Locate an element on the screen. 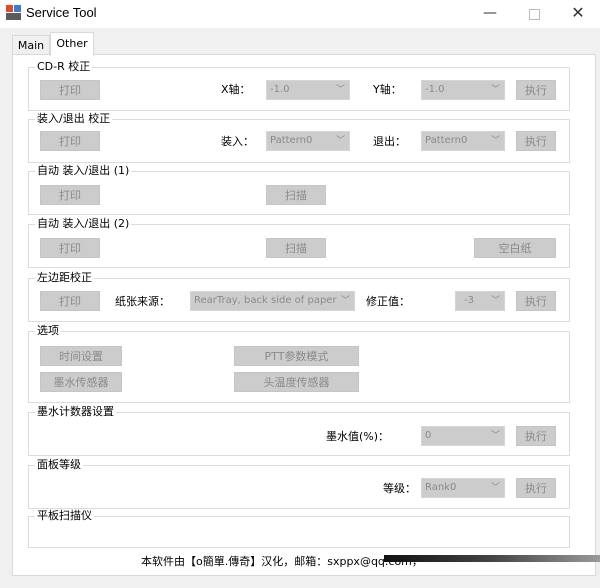  paper-source-select: RearTray, back side of paper ﹀ is located at coordinates (272, 301).